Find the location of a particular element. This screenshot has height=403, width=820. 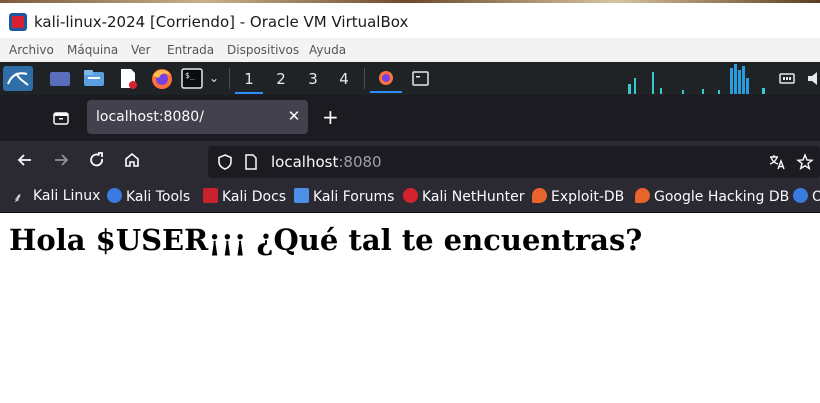

chevron-down-icon: ⌄ is located at coordinates (214, 78).